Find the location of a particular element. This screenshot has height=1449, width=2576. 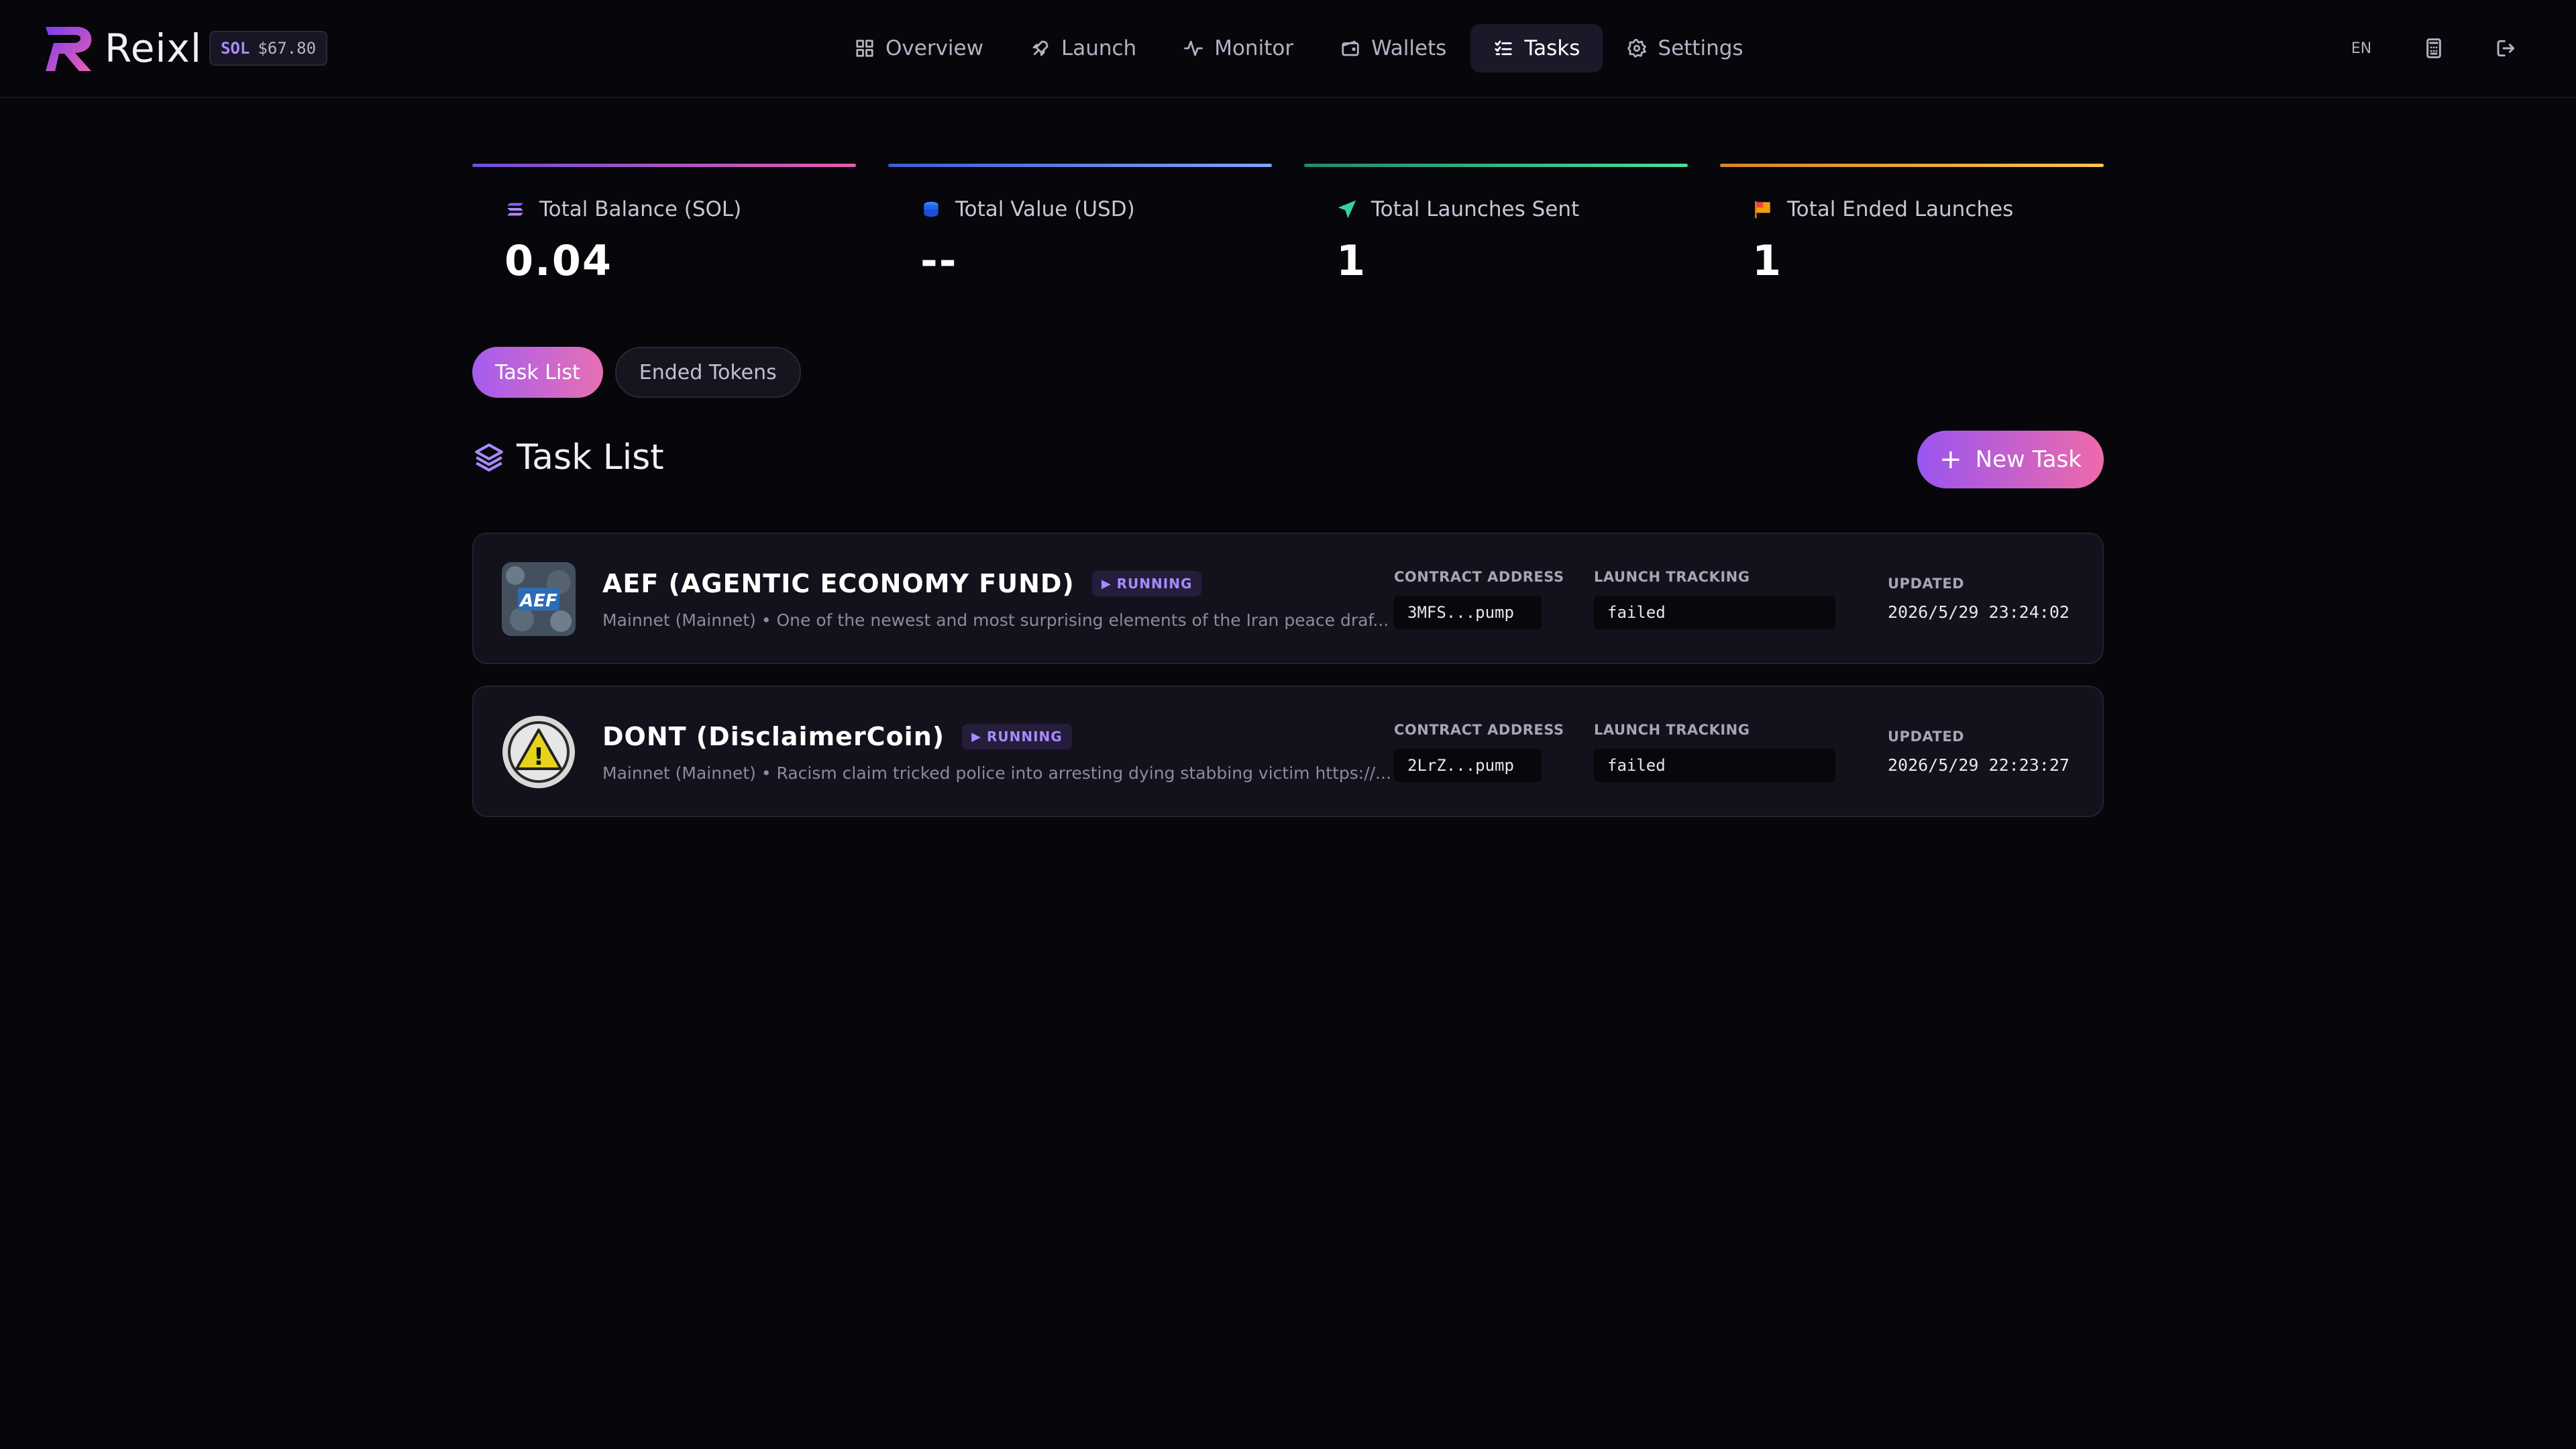

activity-icon is located at coordinates (1193, 48).